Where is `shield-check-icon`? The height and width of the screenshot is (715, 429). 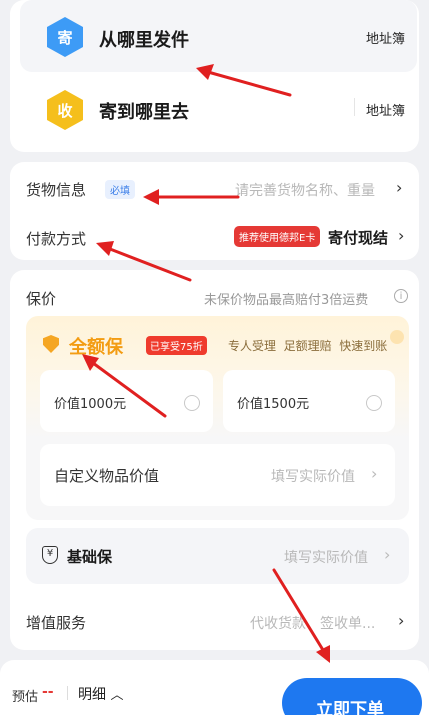
shield-check-icon is located at coordinates (51, 344).